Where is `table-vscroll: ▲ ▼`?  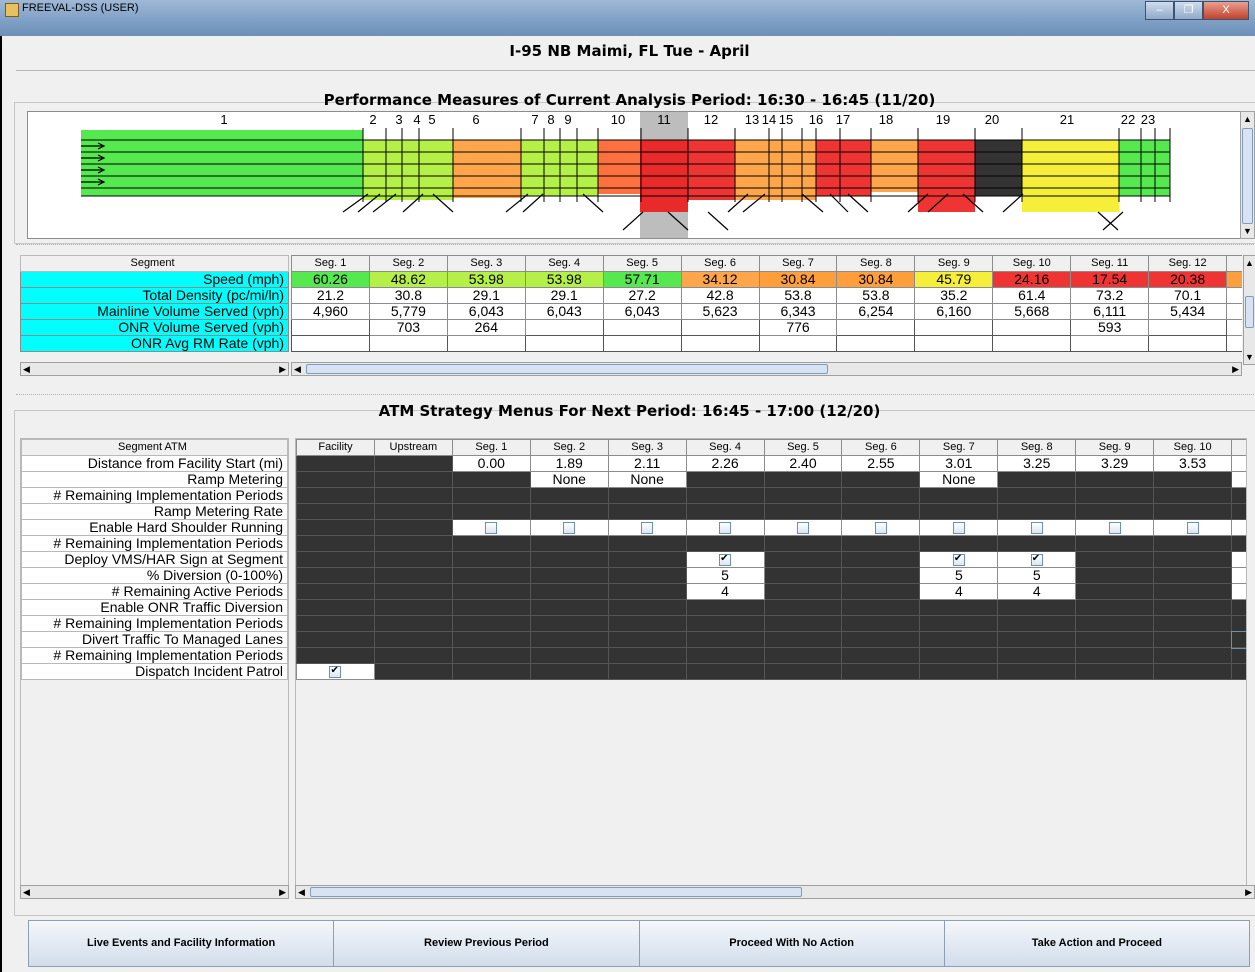 table-vscroll: ▲ ▼ is located at coordinates (1249, 310).